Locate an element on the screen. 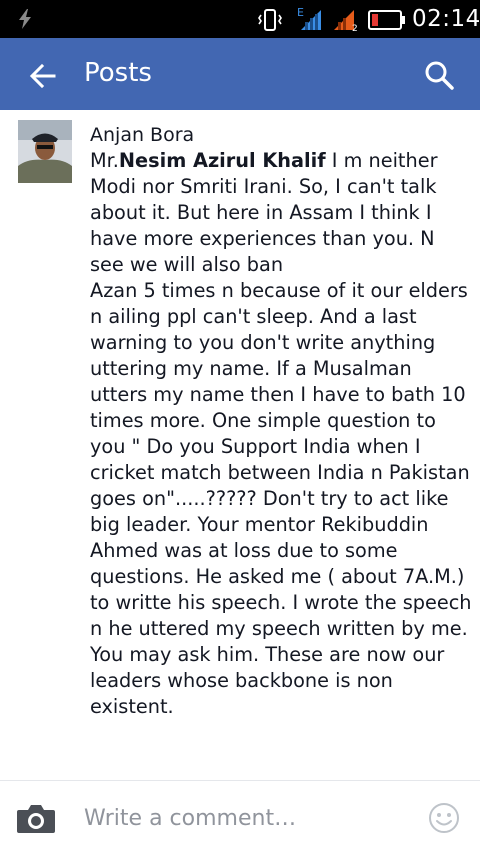  signal-sim1-icon: E is located at coordinates (309, 18).